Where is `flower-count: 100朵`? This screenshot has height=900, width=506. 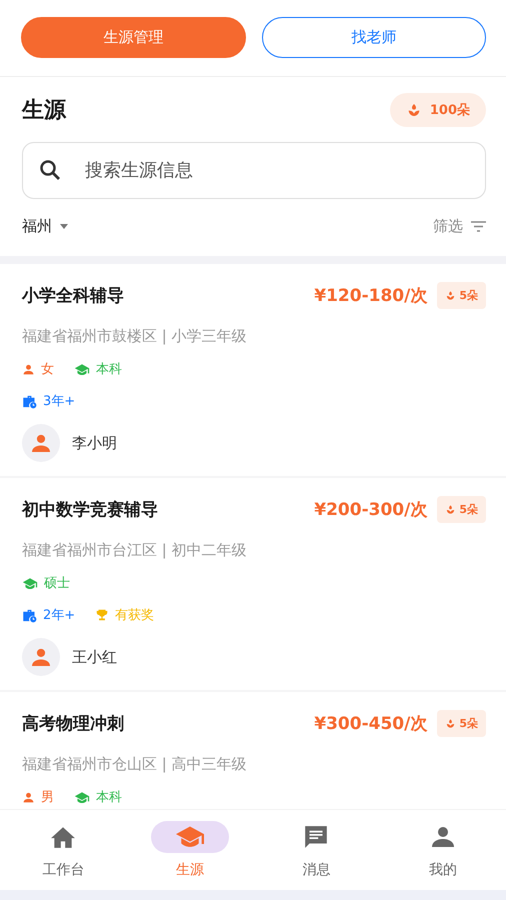 flower-count: 100朵 is located at coordinates (450, 110).